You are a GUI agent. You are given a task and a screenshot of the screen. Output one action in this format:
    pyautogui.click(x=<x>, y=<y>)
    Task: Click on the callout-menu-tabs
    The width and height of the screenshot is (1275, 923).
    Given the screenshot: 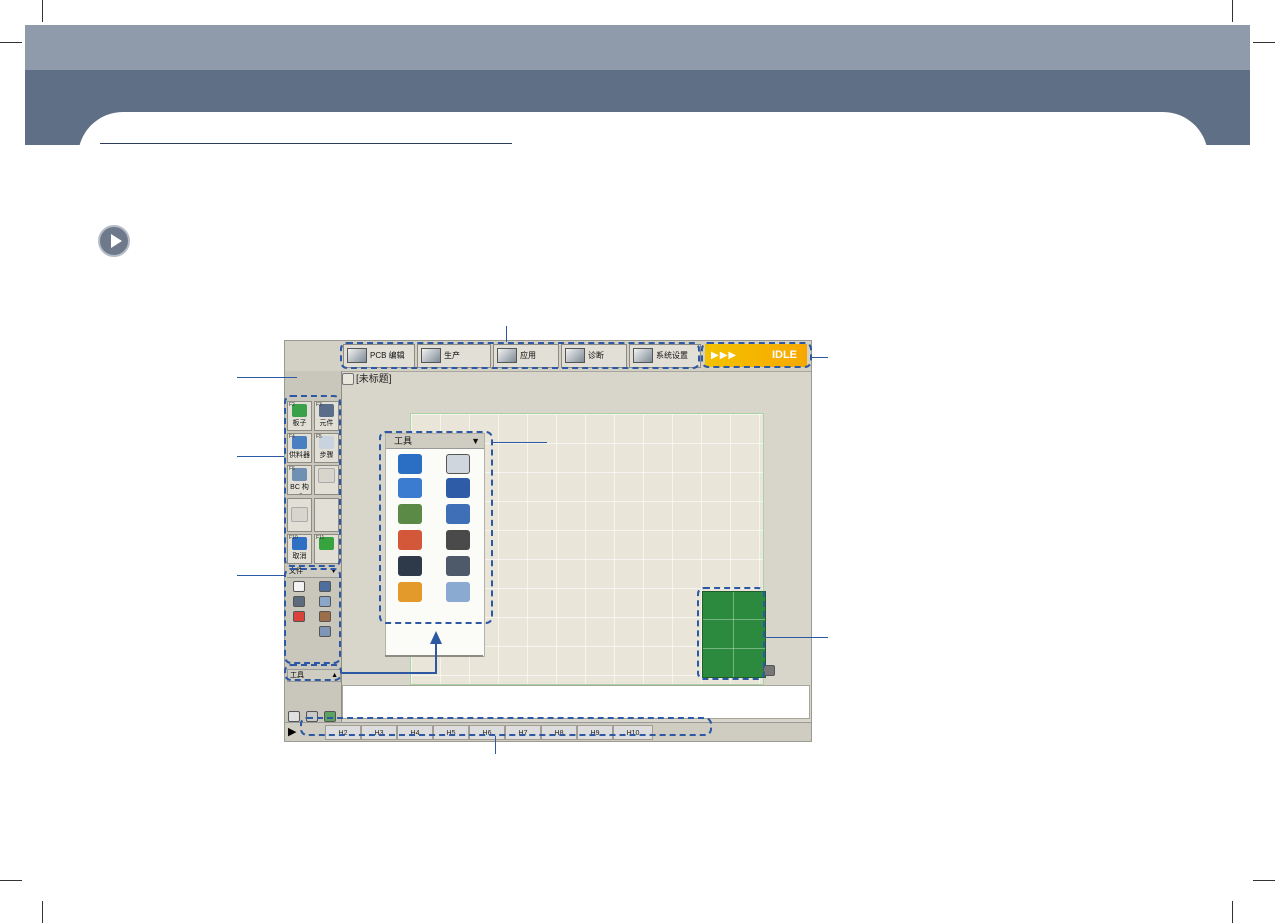 What is the action you would take?
    pyautogui.click(x=520, y=355)
    